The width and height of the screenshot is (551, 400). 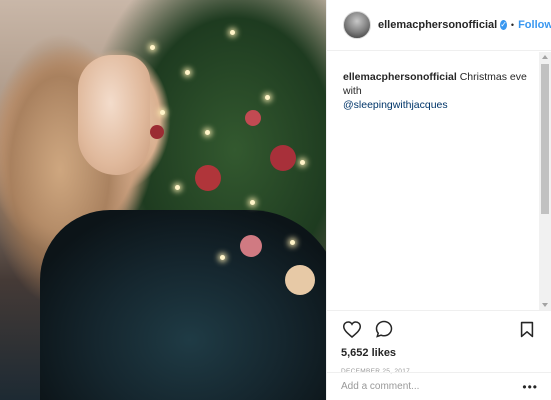 What do you see at coordinates (395, 105) in the screenshot?
I see `caption-mention-link: @sleepingwithjacques` at bounding box center [395, 105].